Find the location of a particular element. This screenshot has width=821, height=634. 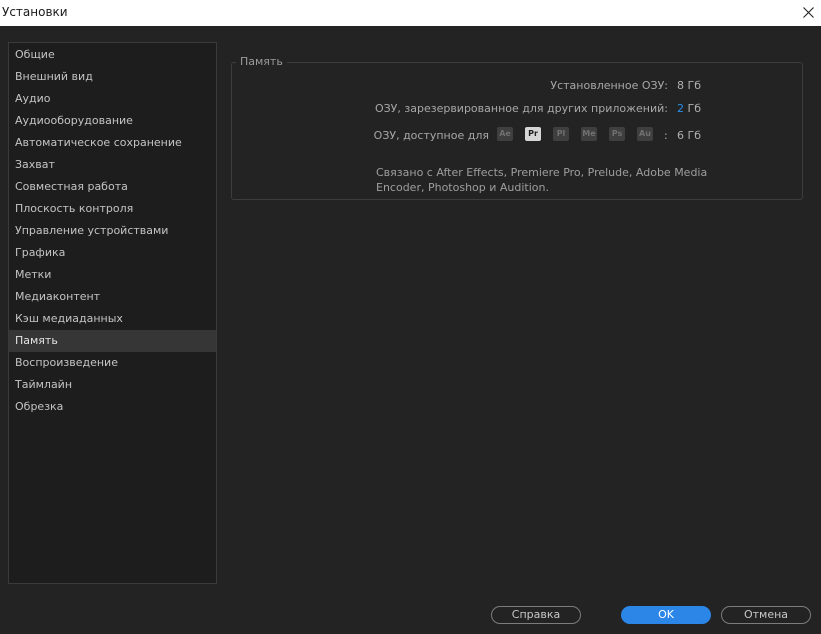

media-encoder-icon: Me is located at coordinates (589, 134).